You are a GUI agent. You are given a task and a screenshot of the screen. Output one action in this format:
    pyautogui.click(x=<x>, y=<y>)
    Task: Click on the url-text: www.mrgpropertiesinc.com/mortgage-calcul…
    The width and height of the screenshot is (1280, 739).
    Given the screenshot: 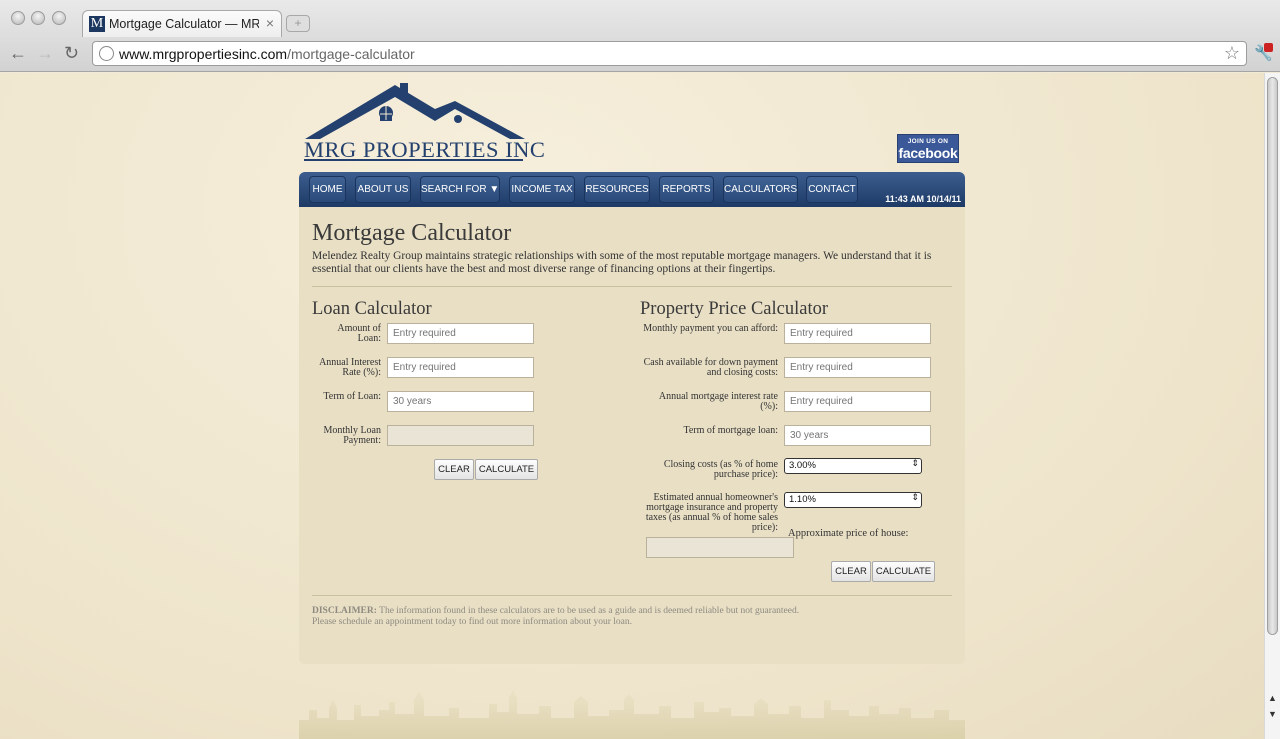 What is the action you would take?
    pyautogui.click(x=267, y=54)
    